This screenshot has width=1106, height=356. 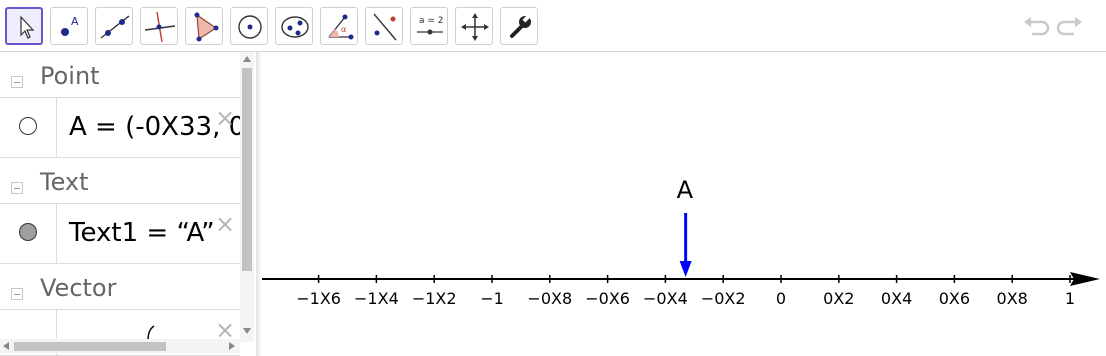 What do you see at coordinates (247, 331) in the screenshot?
I see `scroll-down-arrow-icon` at bounding box center [247, 331].